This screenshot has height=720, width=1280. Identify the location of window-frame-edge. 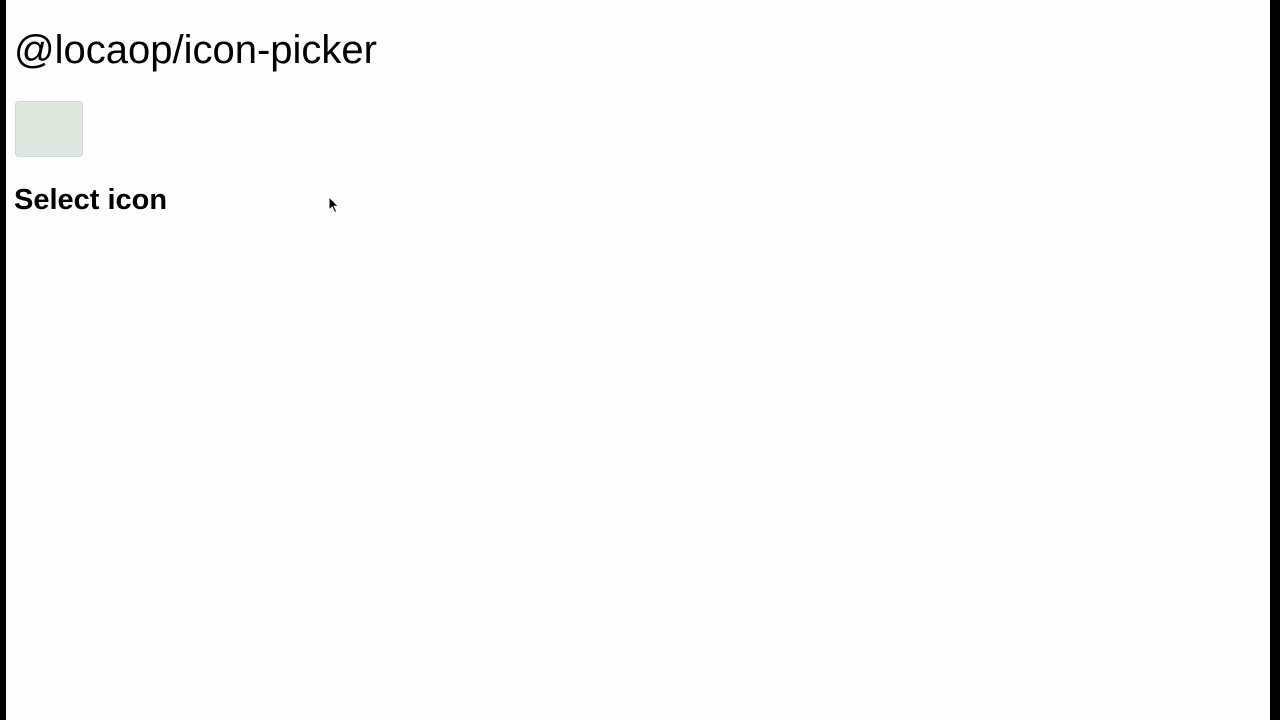
(1275, 360).